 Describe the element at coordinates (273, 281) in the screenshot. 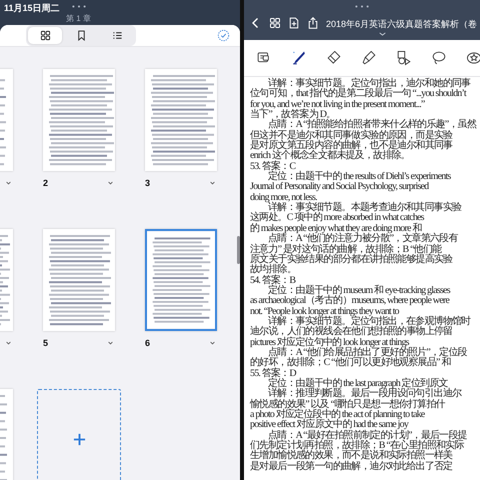

I see `text-line: 54. 答案：B` at that location.